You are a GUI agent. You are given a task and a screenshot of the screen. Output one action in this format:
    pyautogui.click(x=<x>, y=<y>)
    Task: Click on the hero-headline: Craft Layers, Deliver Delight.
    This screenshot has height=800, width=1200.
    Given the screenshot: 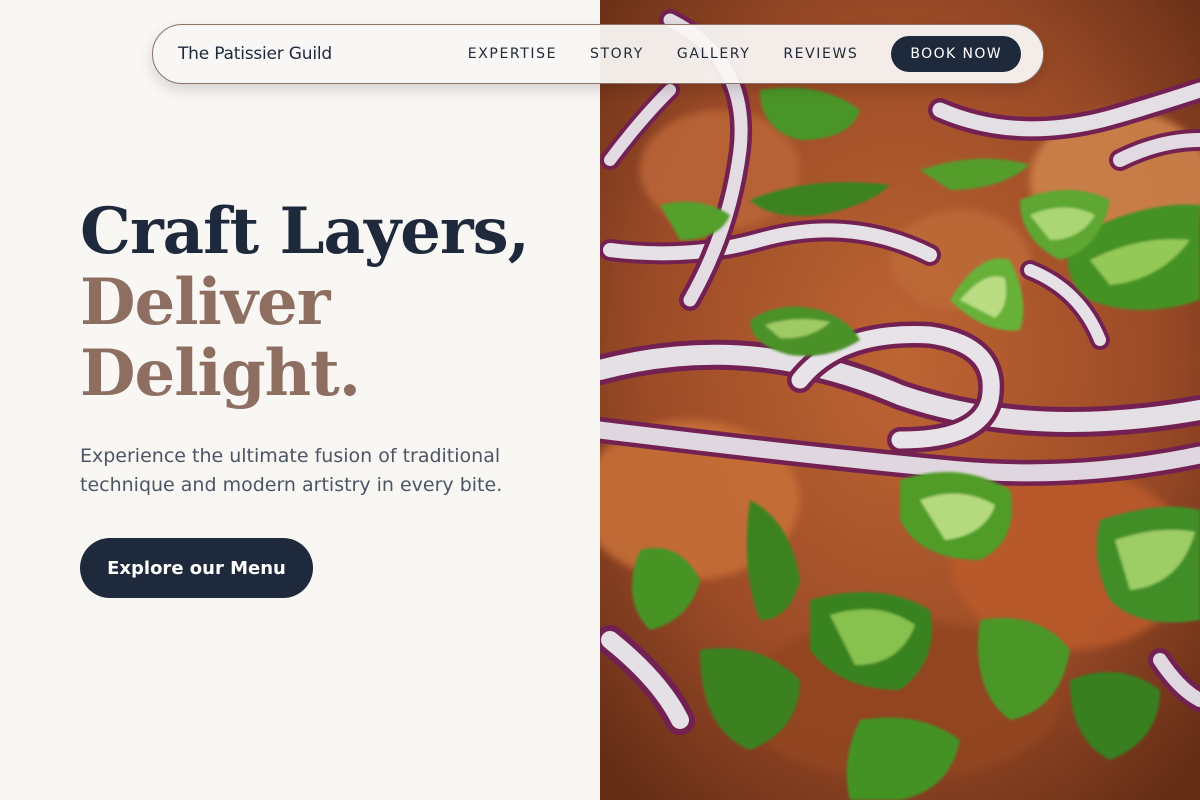 What is the action you would take?
    pyautogui.click(x=305, y=302)
    